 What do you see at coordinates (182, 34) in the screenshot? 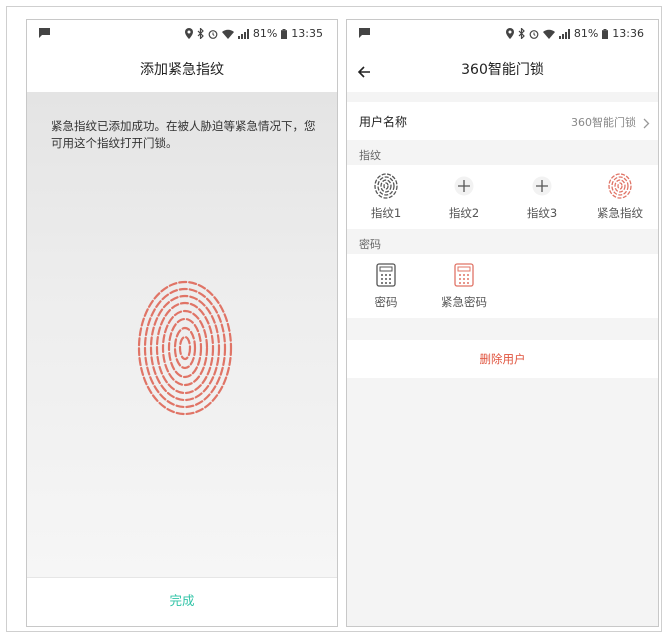
I see `status-bar: 81% 13:35` at bounding box center [182, 34].